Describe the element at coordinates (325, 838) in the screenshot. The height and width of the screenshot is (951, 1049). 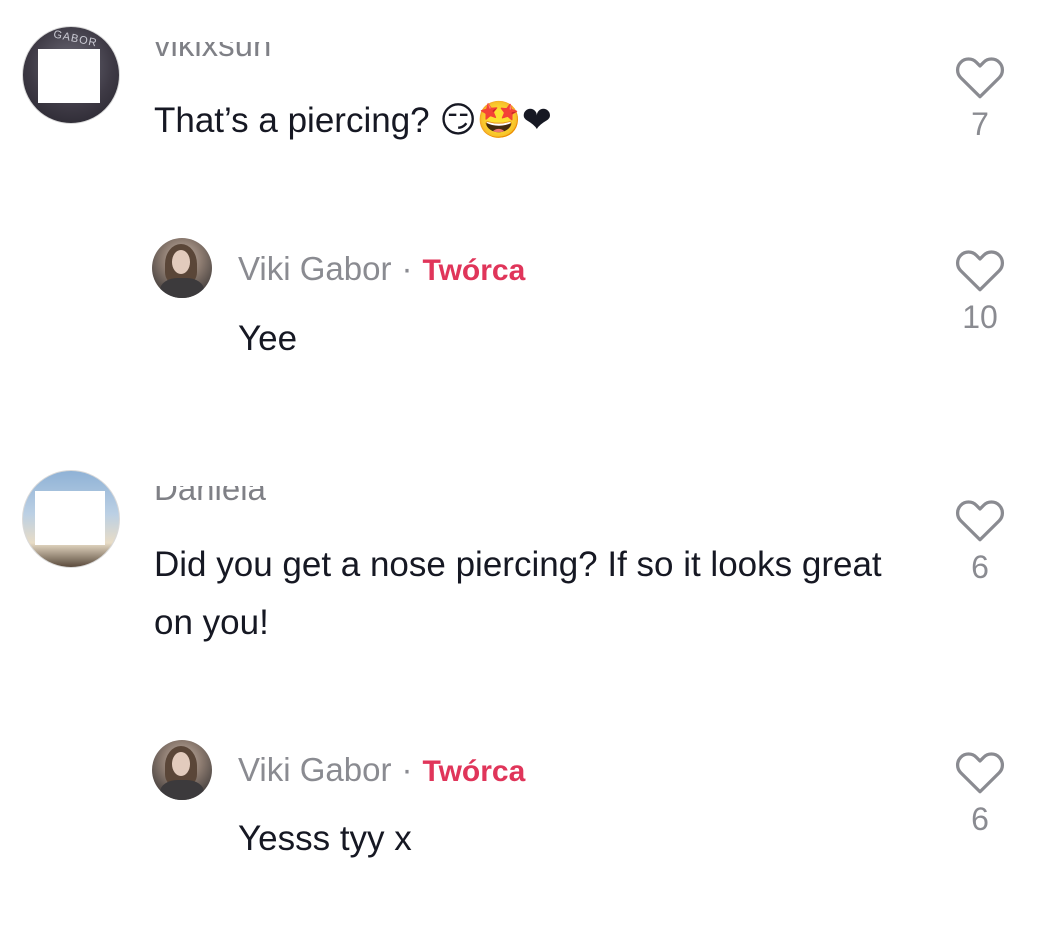
I see `comment-text: Yesss tyy x` at that location.